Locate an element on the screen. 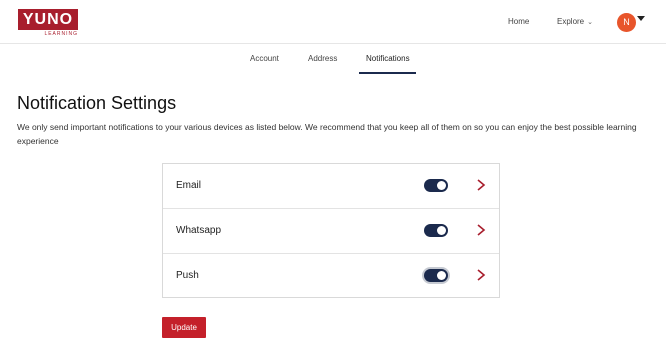 The height and width of the screenshot is (362, 666). top-header: YUNO LEARNING Home Explore ⌄ N is located at coordinates (333, 22).